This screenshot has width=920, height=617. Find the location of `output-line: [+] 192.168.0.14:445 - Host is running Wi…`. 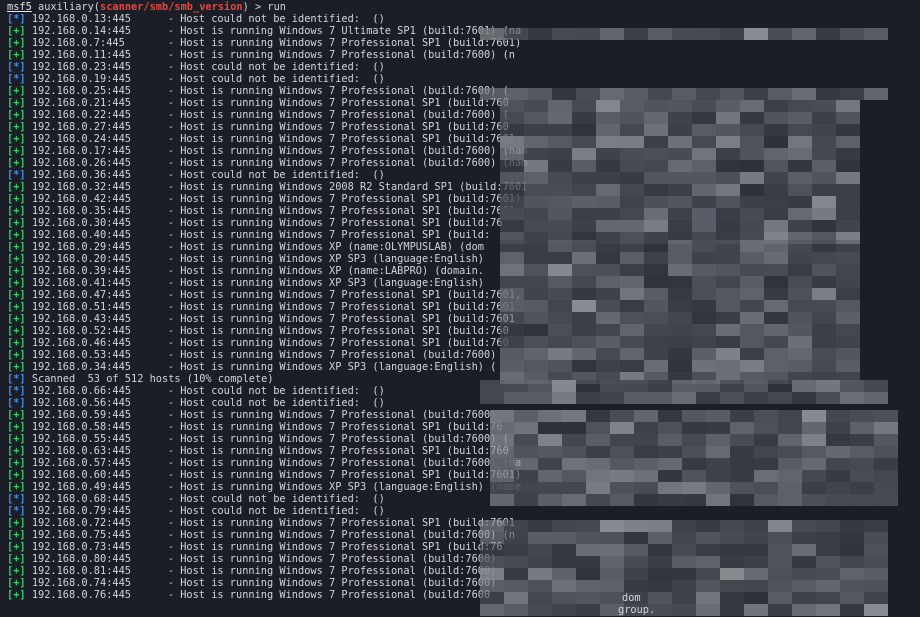

output-line: [+] 192.168.0.14:445 - Host is running Wi… is located at coordinates (264, 31).